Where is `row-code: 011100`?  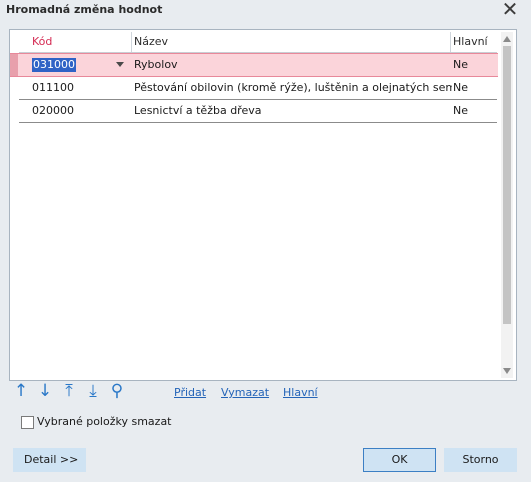
row-code: 011100 is located at coordinates (53, 87).